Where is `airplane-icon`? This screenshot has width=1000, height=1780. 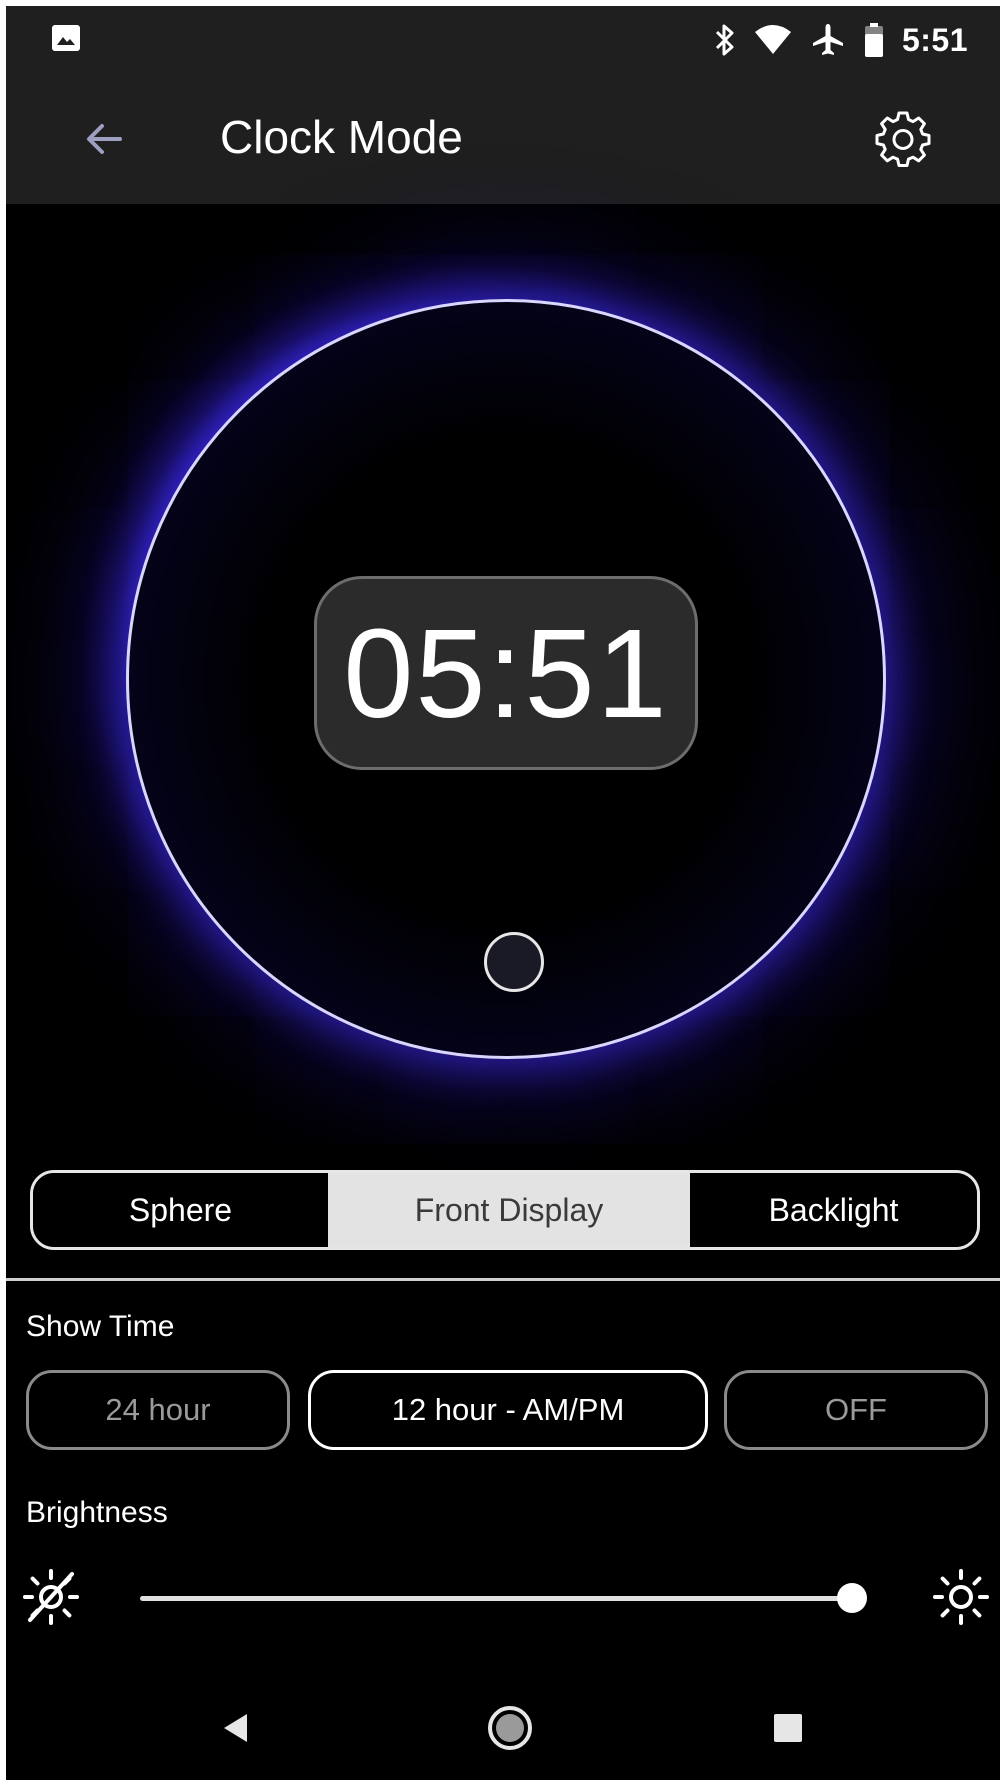
airplane-icon is located at coordinates (827, 39).